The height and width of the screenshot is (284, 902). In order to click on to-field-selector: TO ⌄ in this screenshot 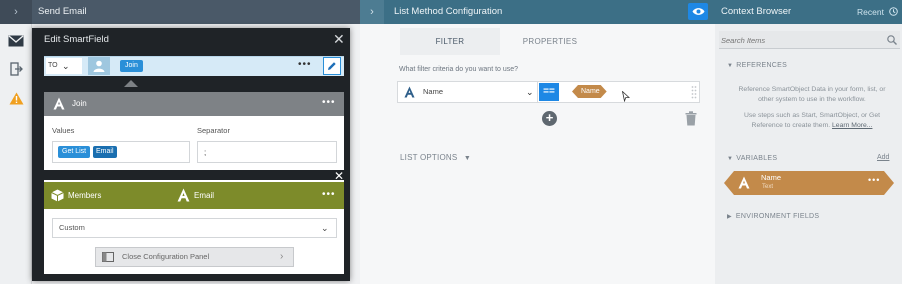, I will do `click(64, 66)`.